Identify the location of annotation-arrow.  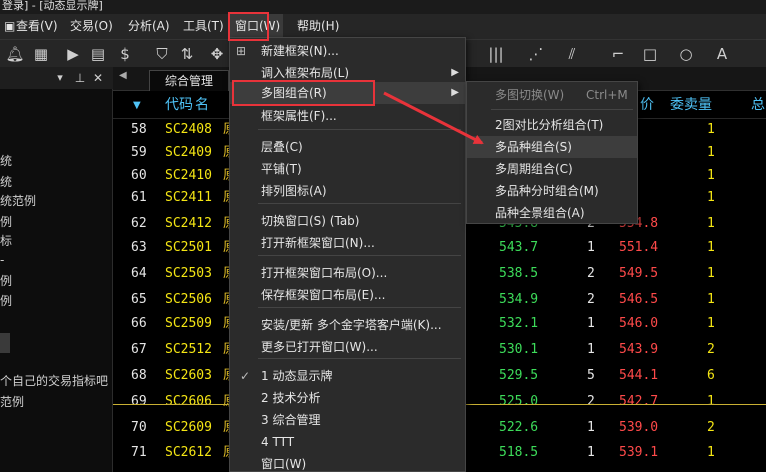
(433, 118).